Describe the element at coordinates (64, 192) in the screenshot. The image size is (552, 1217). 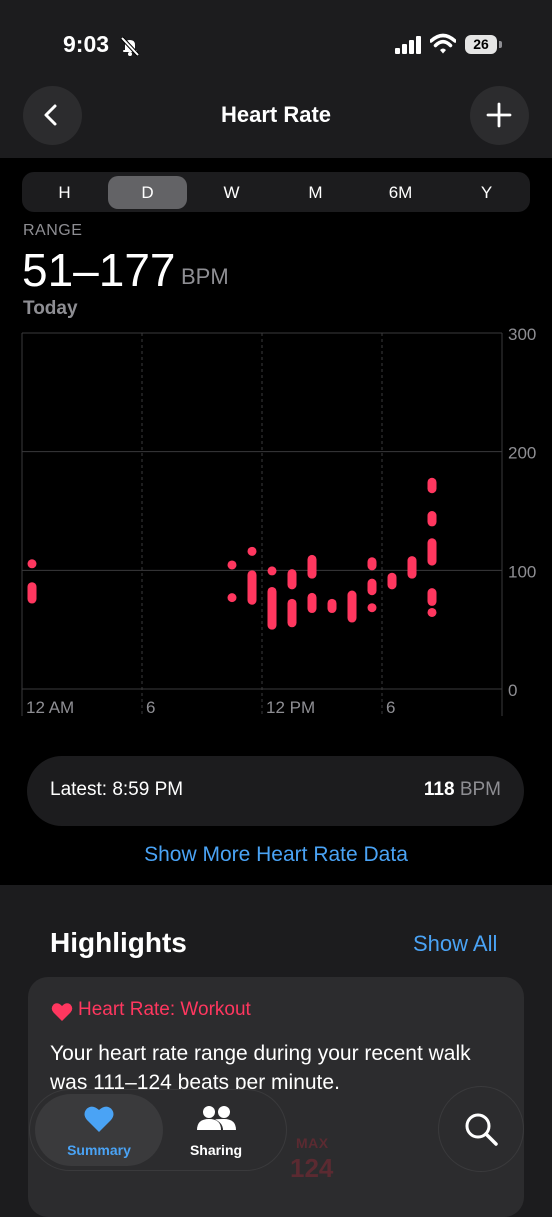
I see `segment-hour: H` at that location.